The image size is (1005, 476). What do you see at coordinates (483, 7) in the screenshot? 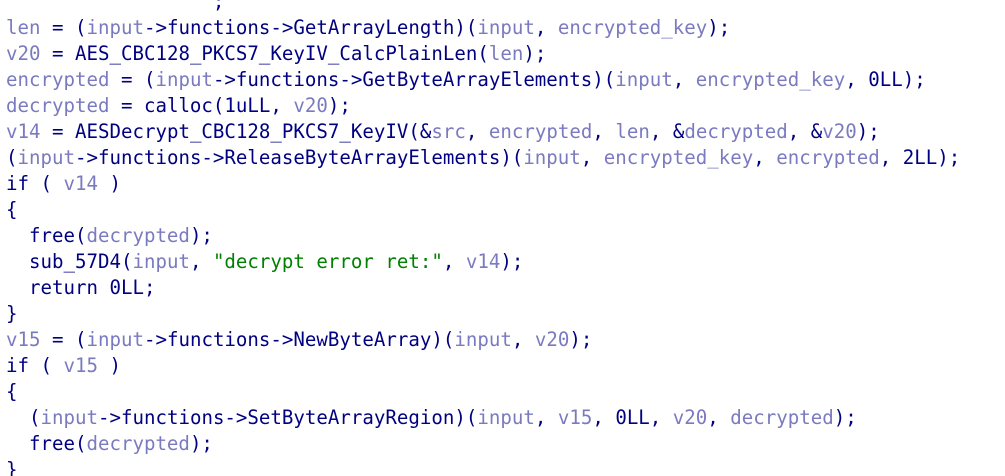
I see `code-line: ;` at bounding box center [483, 7].